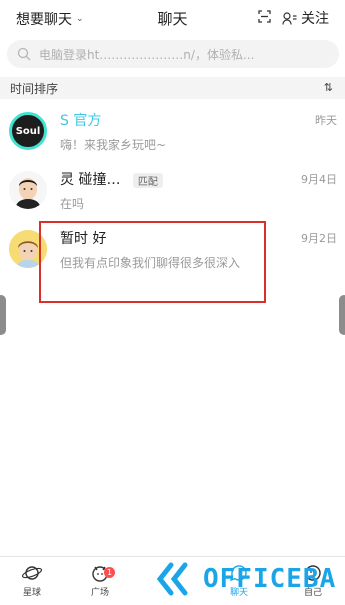  What do you see at coordinates (109, 572) in the screenshot?
I see `square-badge: 1` at bounding box center [109, 572].